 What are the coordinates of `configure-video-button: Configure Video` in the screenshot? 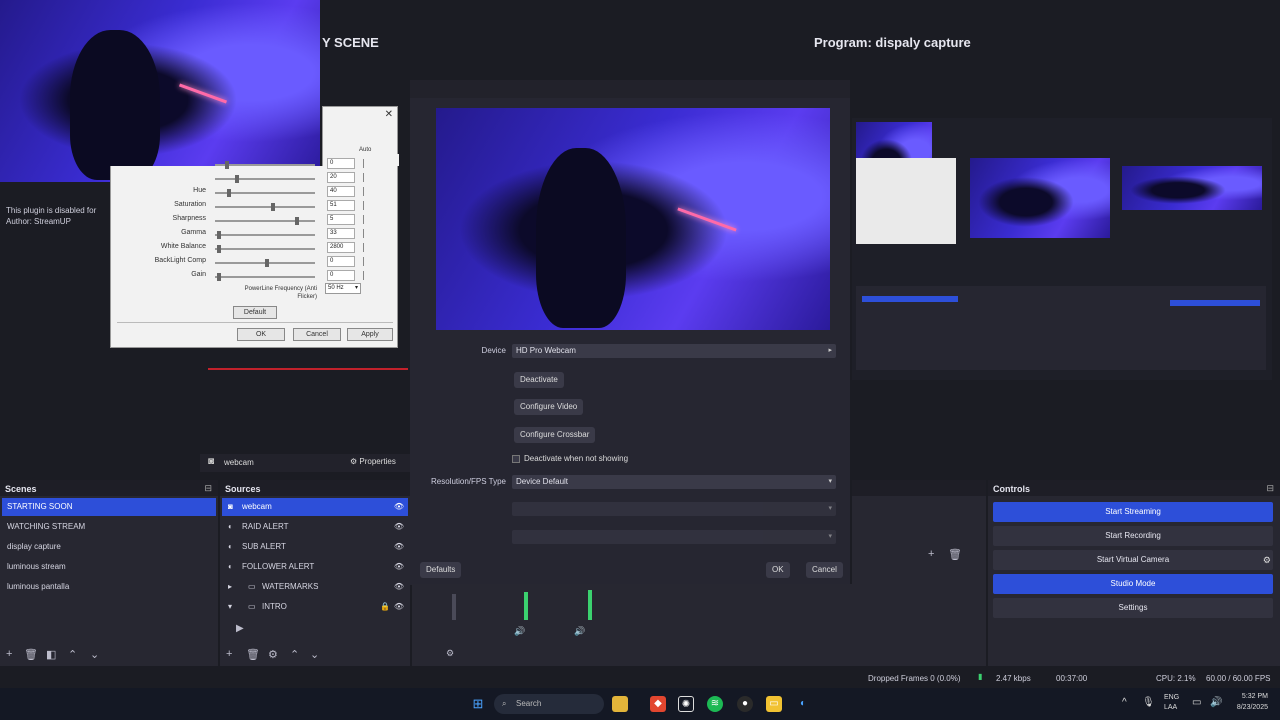 It's located at (549, 407).